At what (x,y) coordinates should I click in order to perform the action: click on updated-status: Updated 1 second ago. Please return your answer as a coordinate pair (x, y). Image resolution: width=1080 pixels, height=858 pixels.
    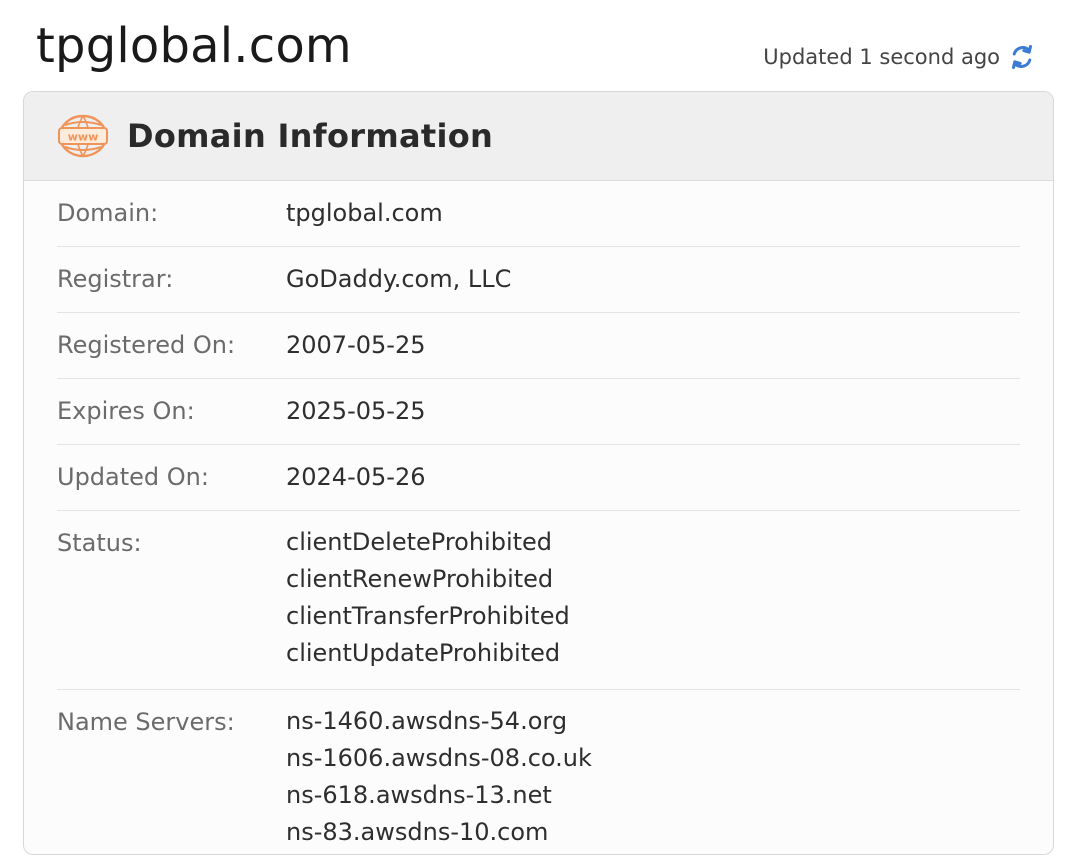
    Looking at the image, I should click on (899, 57).